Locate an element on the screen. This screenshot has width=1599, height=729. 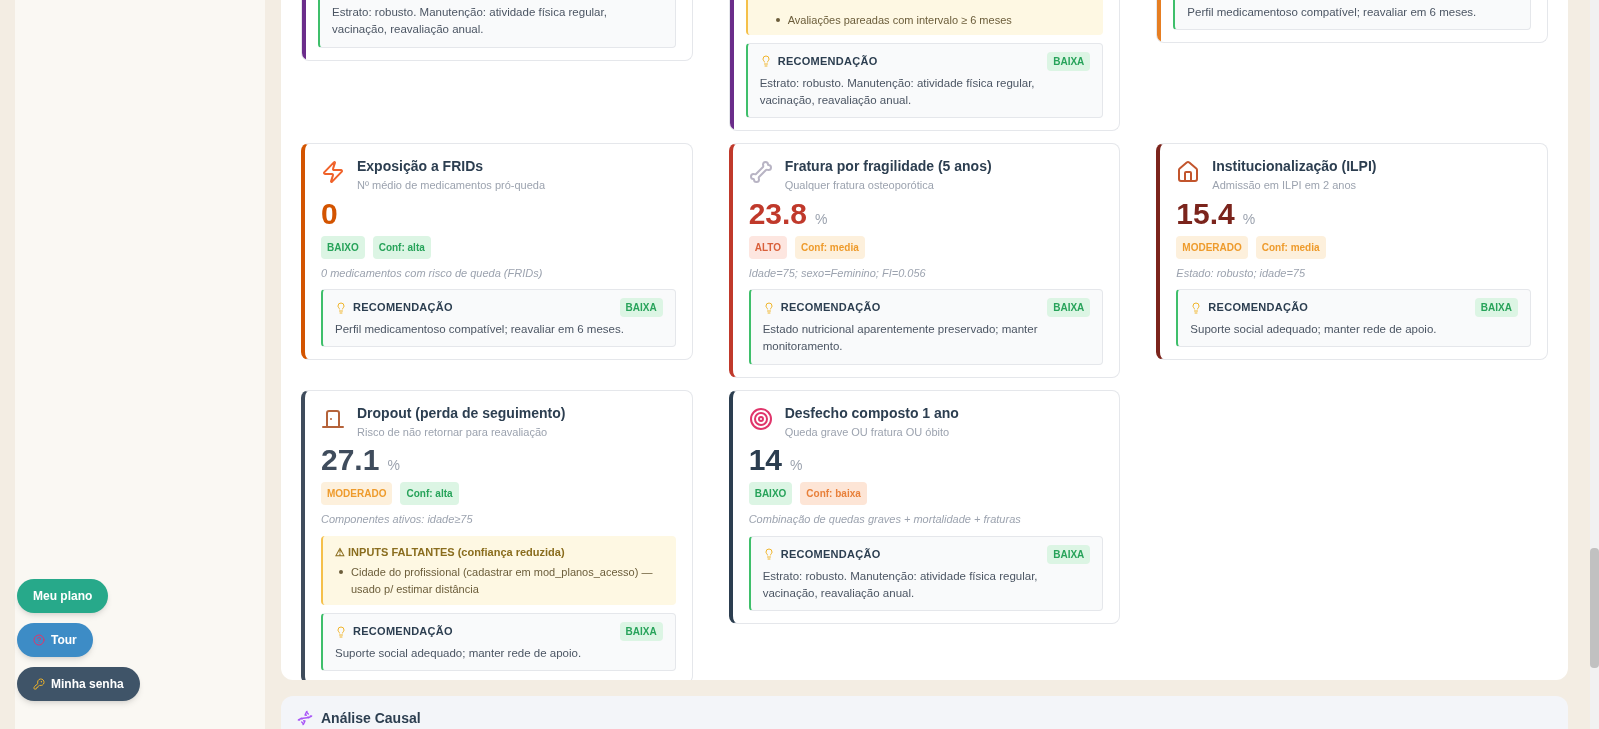
card-title: Institucionalização (ILPI) is located at coordinates (1294, 166).